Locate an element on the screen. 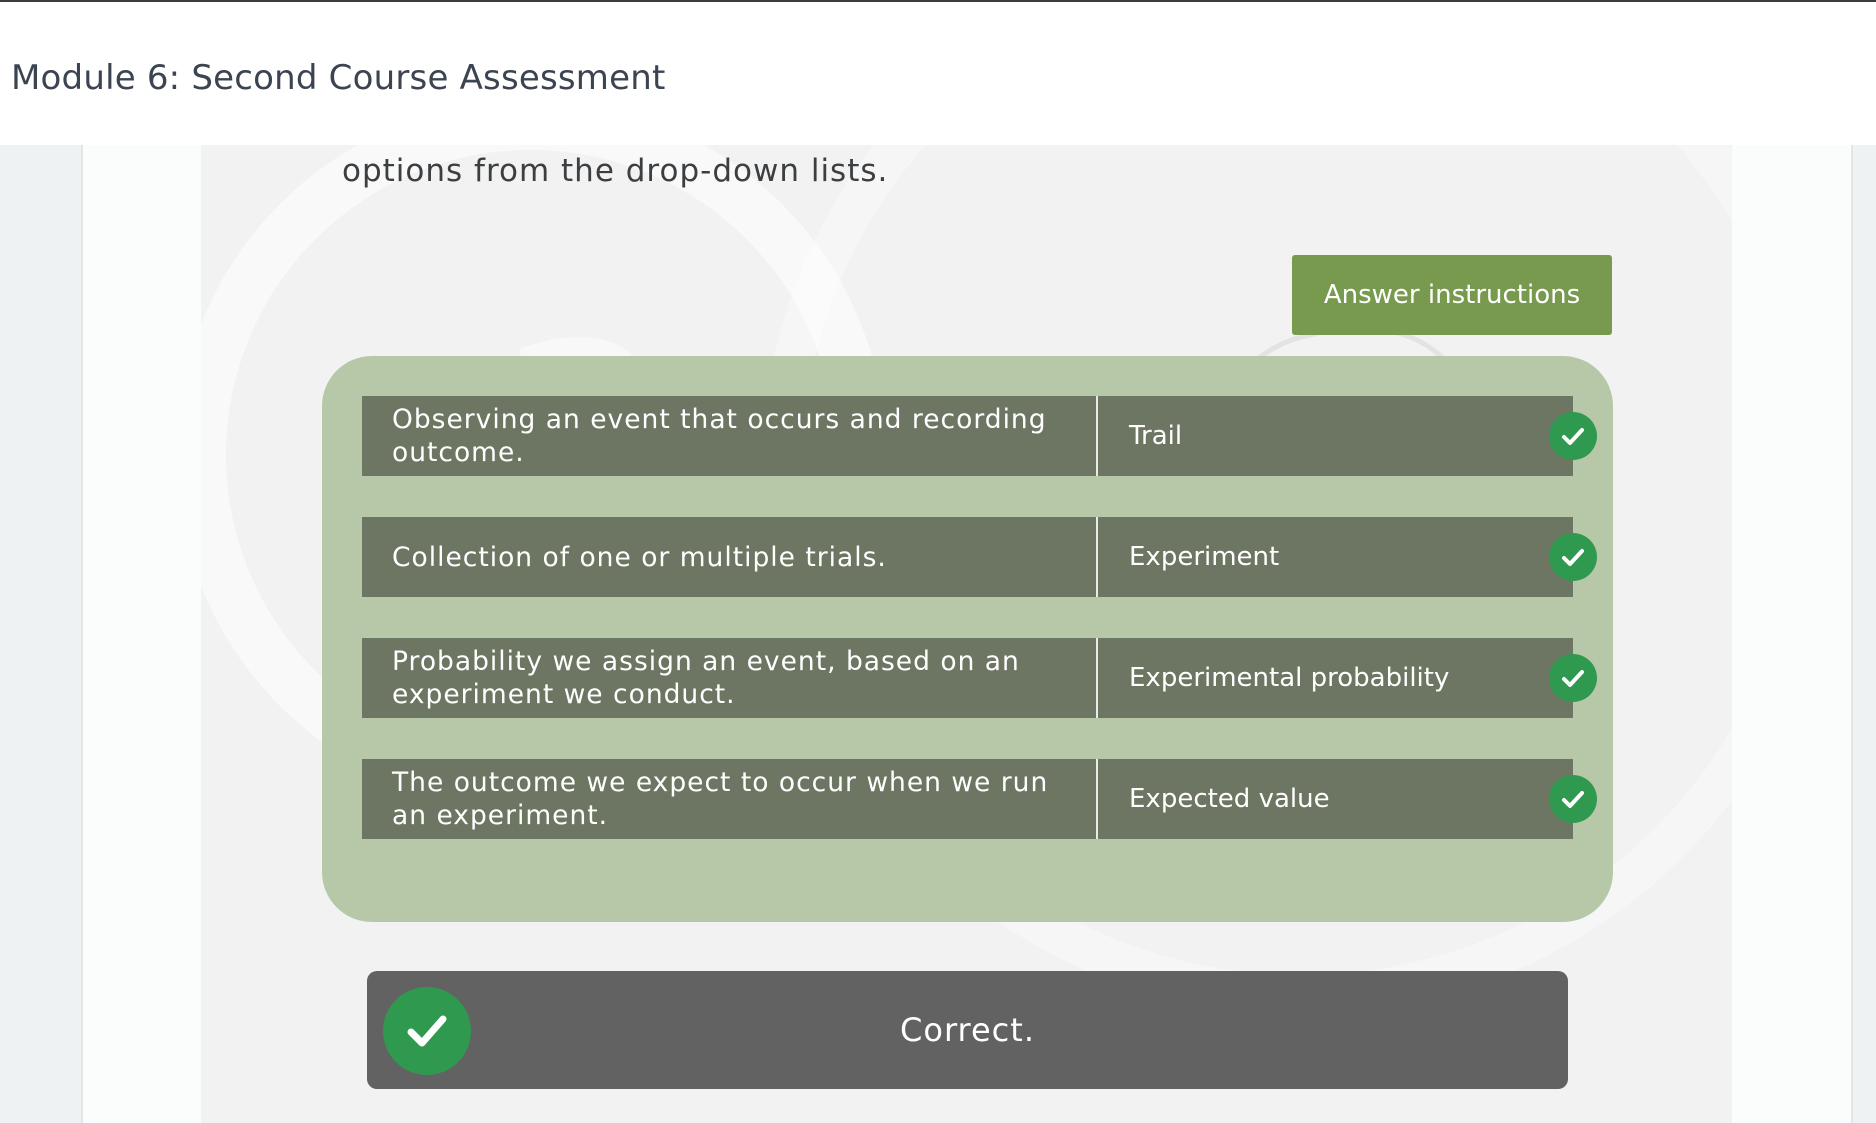 The width and height of the screenshot is (1876, 1123). answer-value: Experimental probability is located at coordinates (1289, 678).